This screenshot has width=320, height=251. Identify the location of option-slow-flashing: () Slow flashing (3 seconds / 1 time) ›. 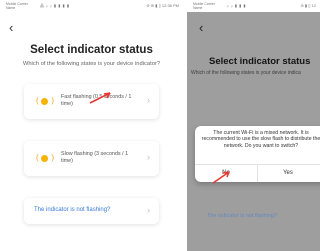
(91, 158).